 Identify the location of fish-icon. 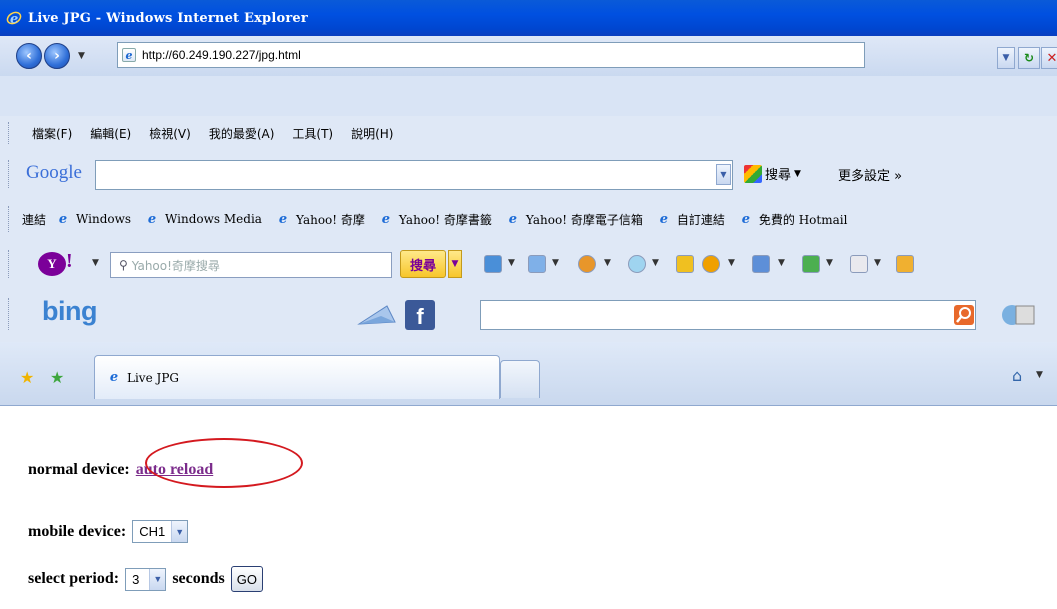
(711, 264).